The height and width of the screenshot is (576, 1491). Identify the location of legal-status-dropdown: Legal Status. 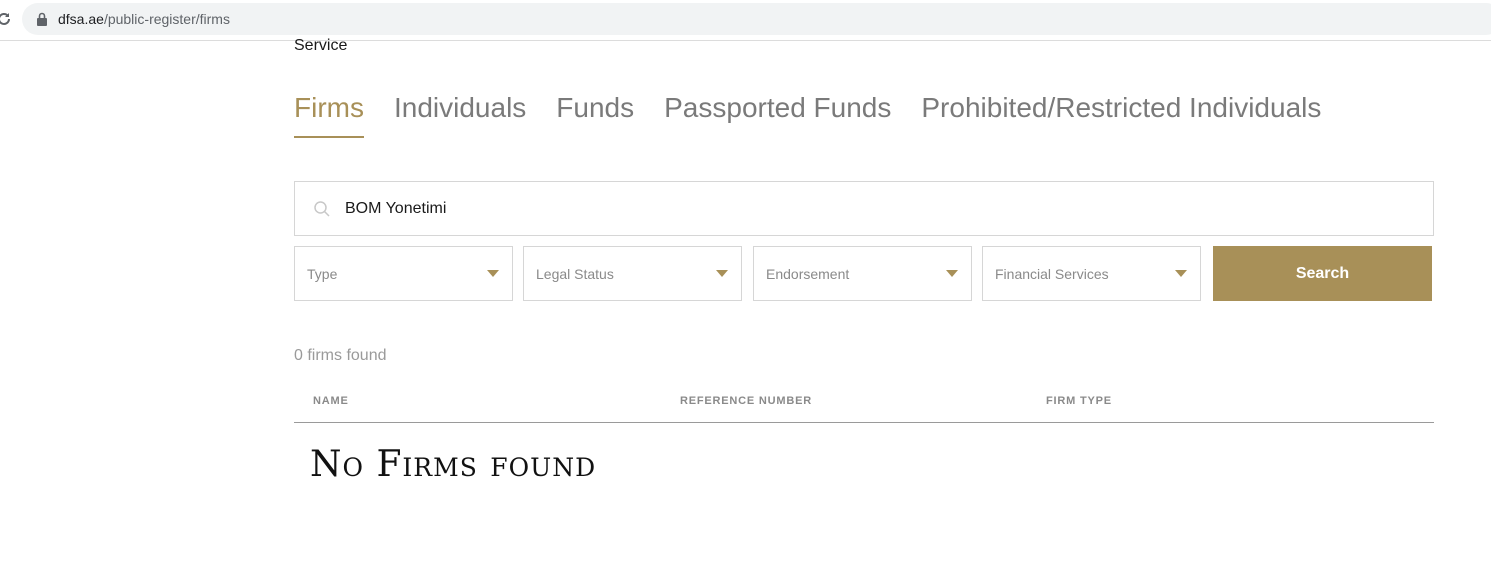
(632, 273).